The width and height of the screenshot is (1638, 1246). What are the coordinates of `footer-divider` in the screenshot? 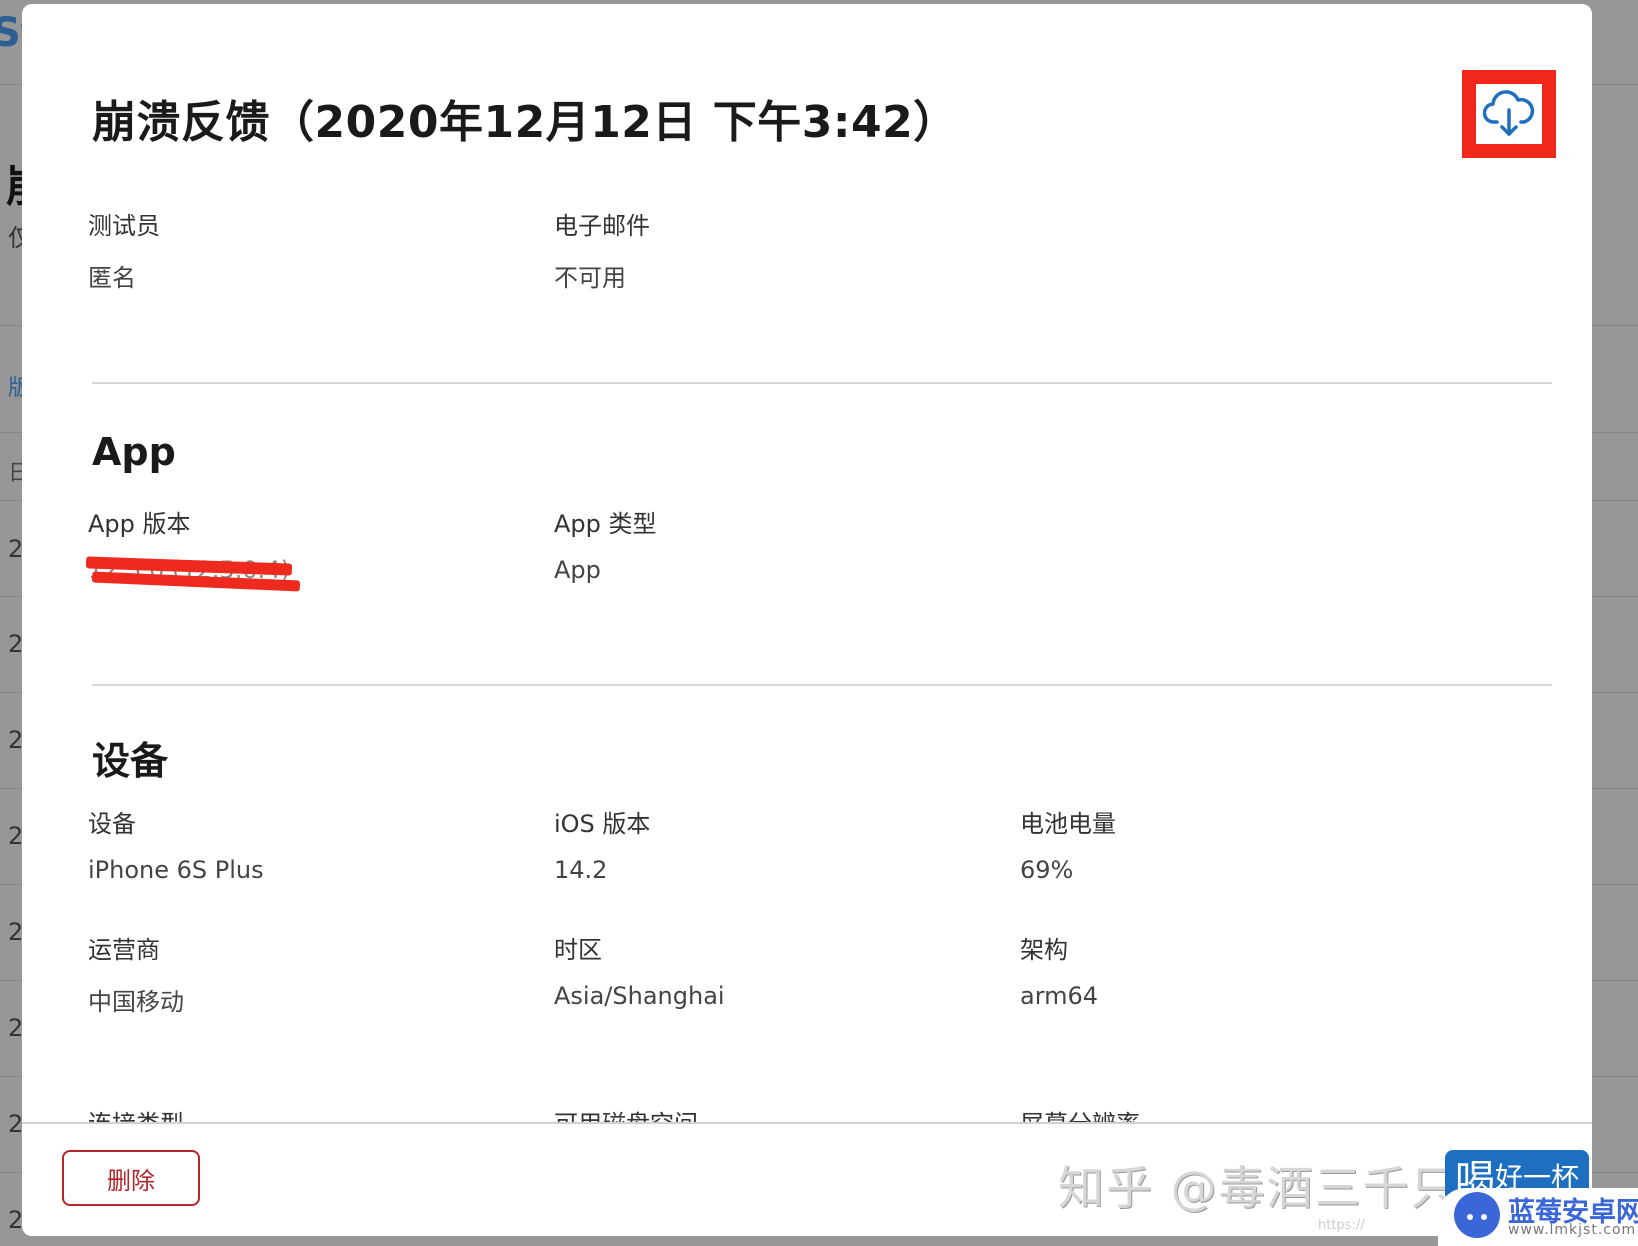 It's located at (807, 1123).